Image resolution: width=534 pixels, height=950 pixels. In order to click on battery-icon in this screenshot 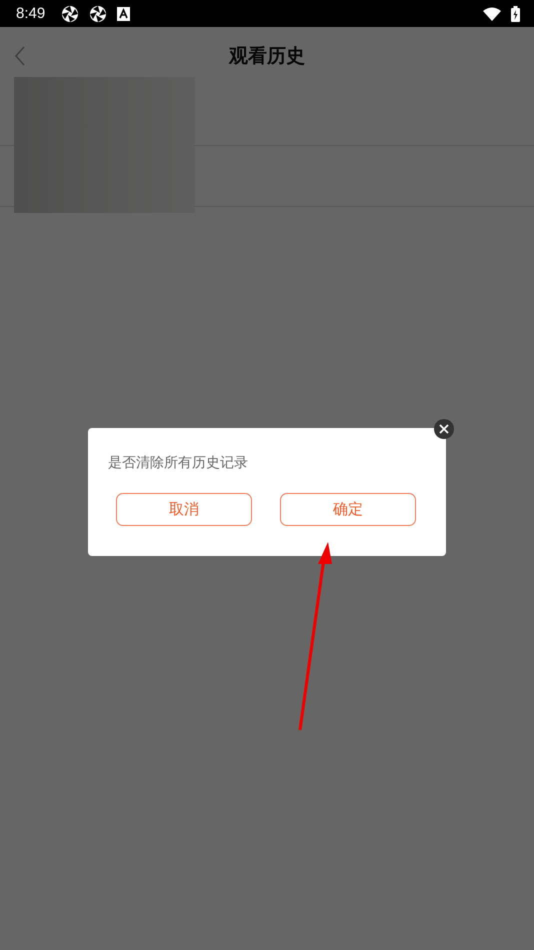, I will do `click(515, 14)`.